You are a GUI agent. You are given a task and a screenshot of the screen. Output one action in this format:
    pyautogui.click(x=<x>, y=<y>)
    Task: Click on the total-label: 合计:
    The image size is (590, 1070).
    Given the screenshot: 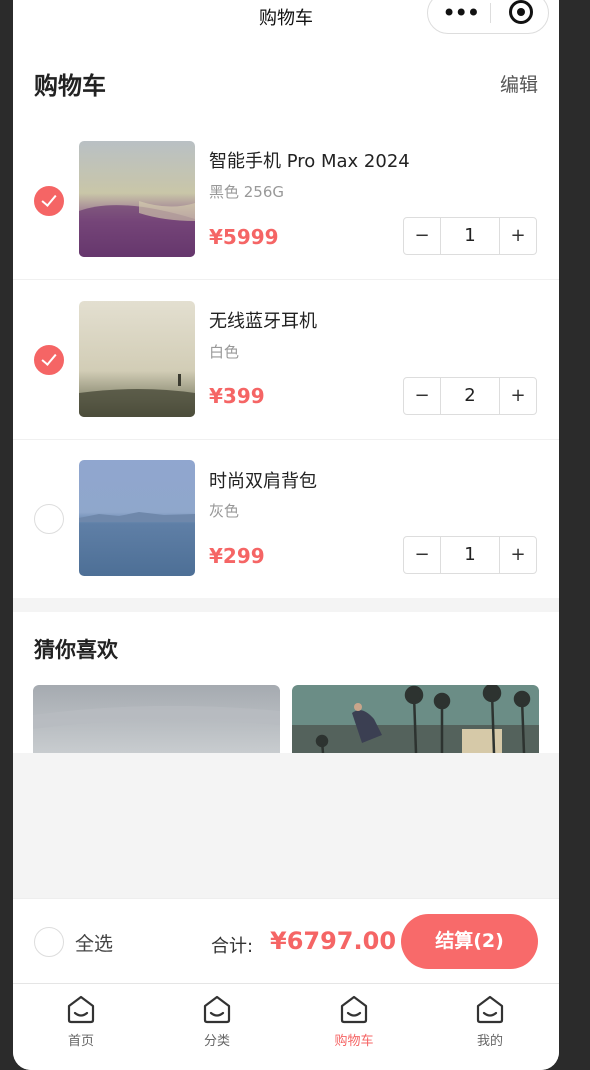 What is the action you would take?
    pyautogui.click(x=232, y=946)
    